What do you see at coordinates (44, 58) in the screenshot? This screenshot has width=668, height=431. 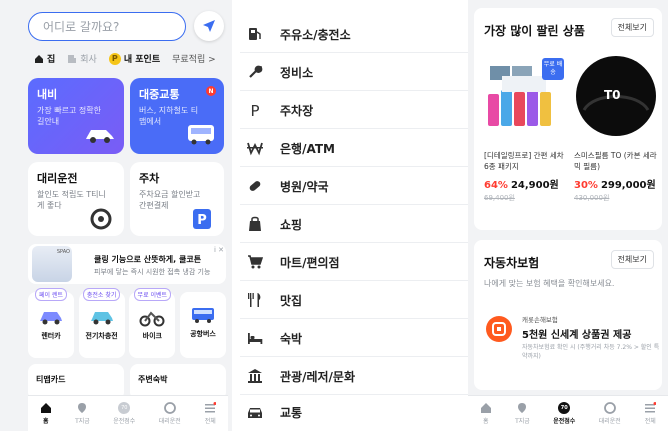 I see `place-home: 집` at bounding box center [44, 58].